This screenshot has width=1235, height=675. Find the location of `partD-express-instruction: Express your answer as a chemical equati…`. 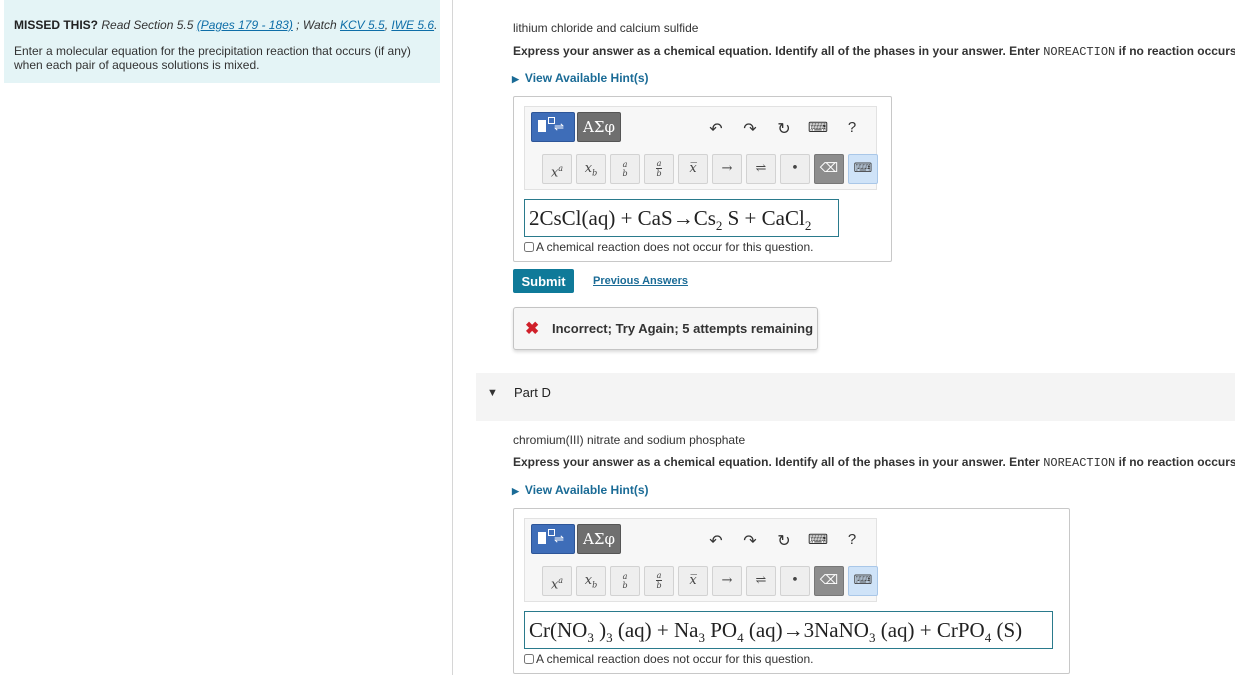

partD-express-instruction: Express your answer as a chemical equati… is located at coordinates (874, 462).